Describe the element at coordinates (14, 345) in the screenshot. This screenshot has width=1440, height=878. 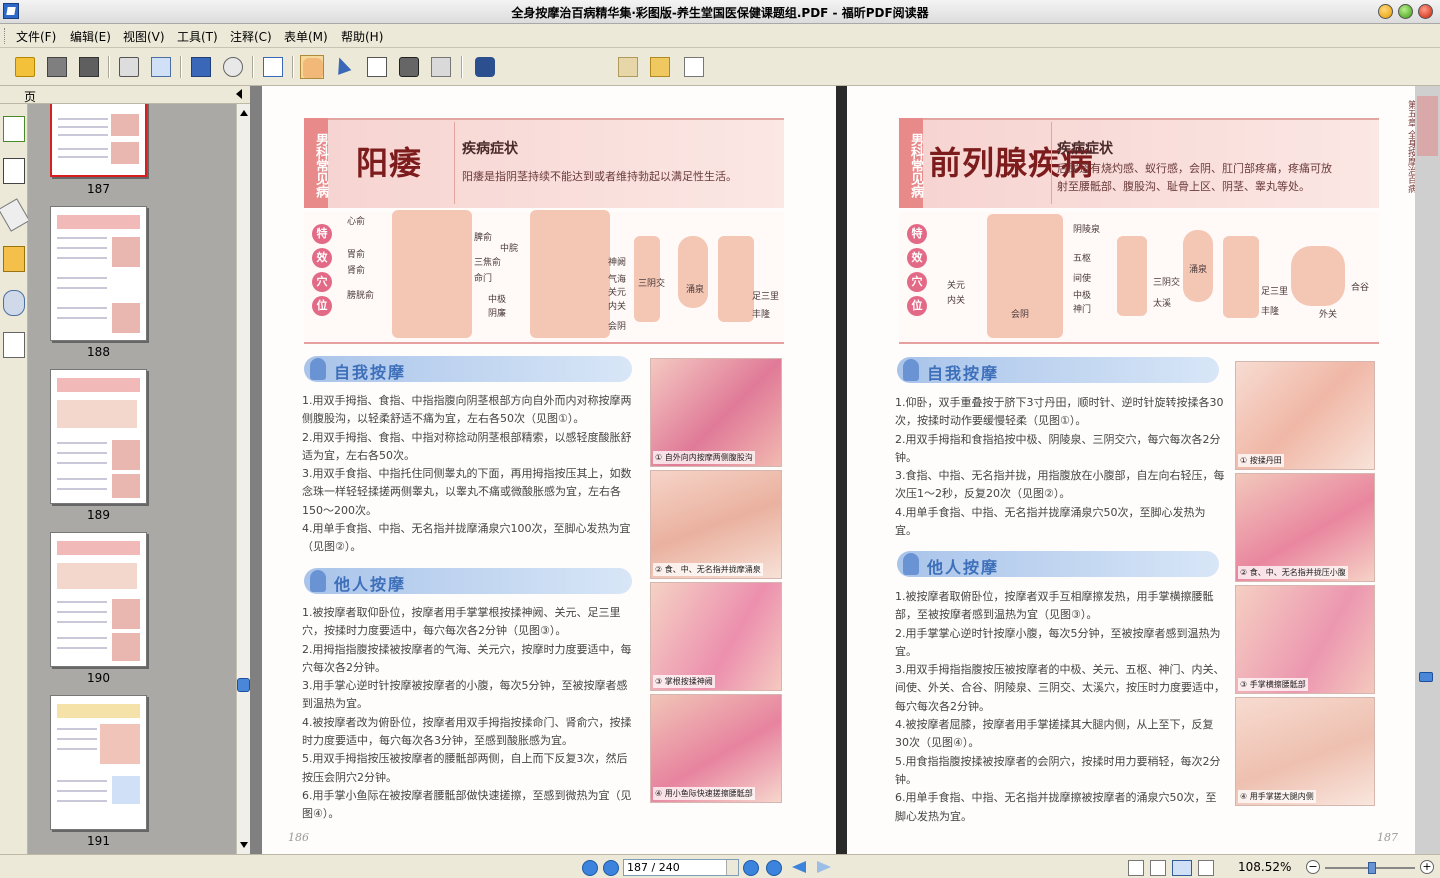
I see `signatures-tab-icon` at that location.